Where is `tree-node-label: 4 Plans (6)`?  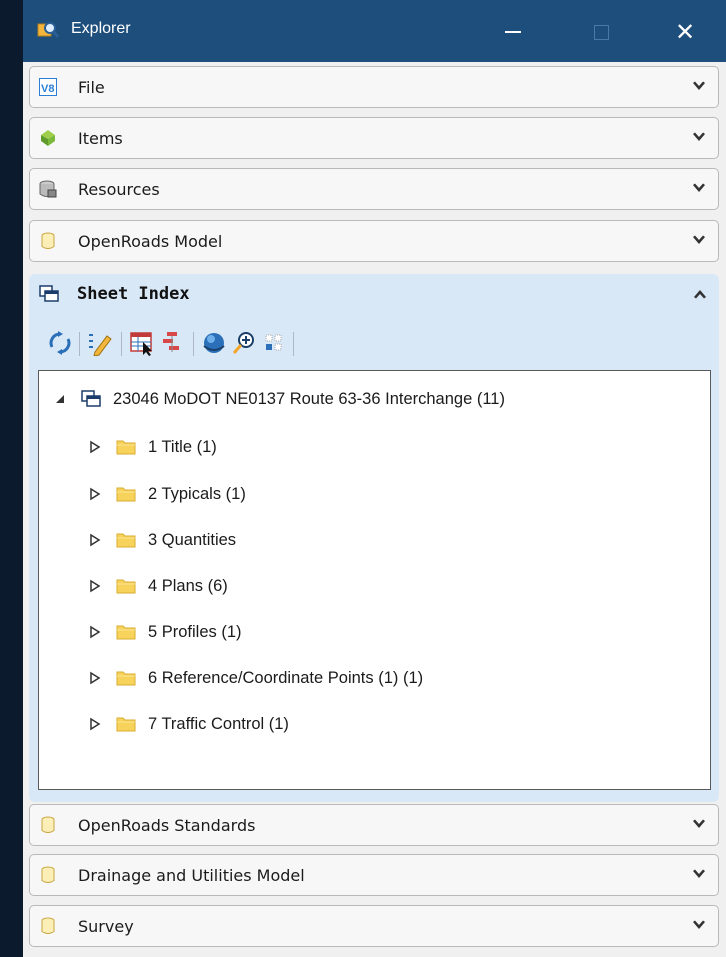 tree-node-label: 4 Plans (6) is located at coordinates (188, 585).